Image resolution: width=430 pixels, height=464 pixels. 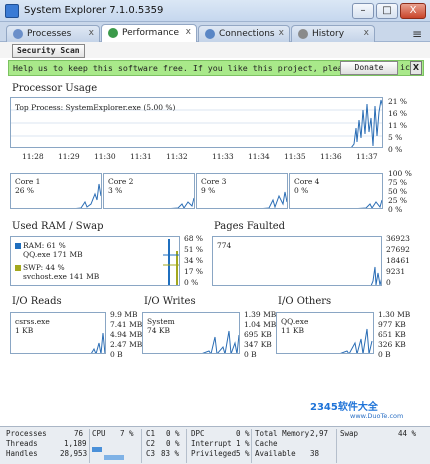 I want to click on core-1-graph: Core 1 26 %, so click(x=56, y=191).